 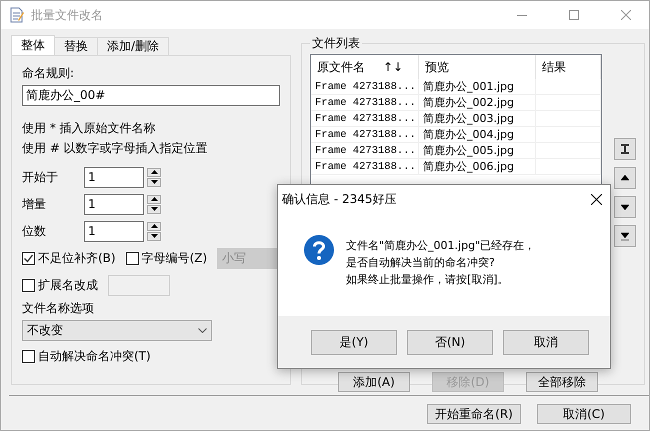 What do you see at coordinates (574, 15) in the screenshot?
I see `maximize-icon` at bounding box center [574, 15].